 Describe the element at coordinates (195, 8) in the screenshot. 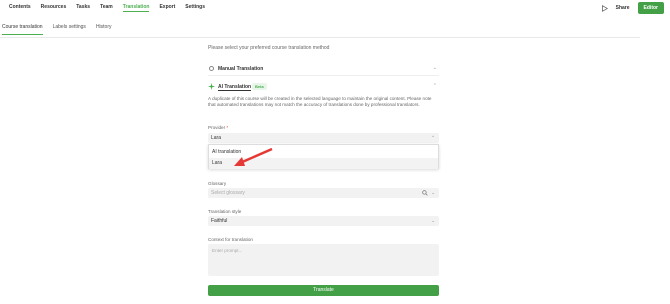

I see `nav-settings: Settings` at that location.